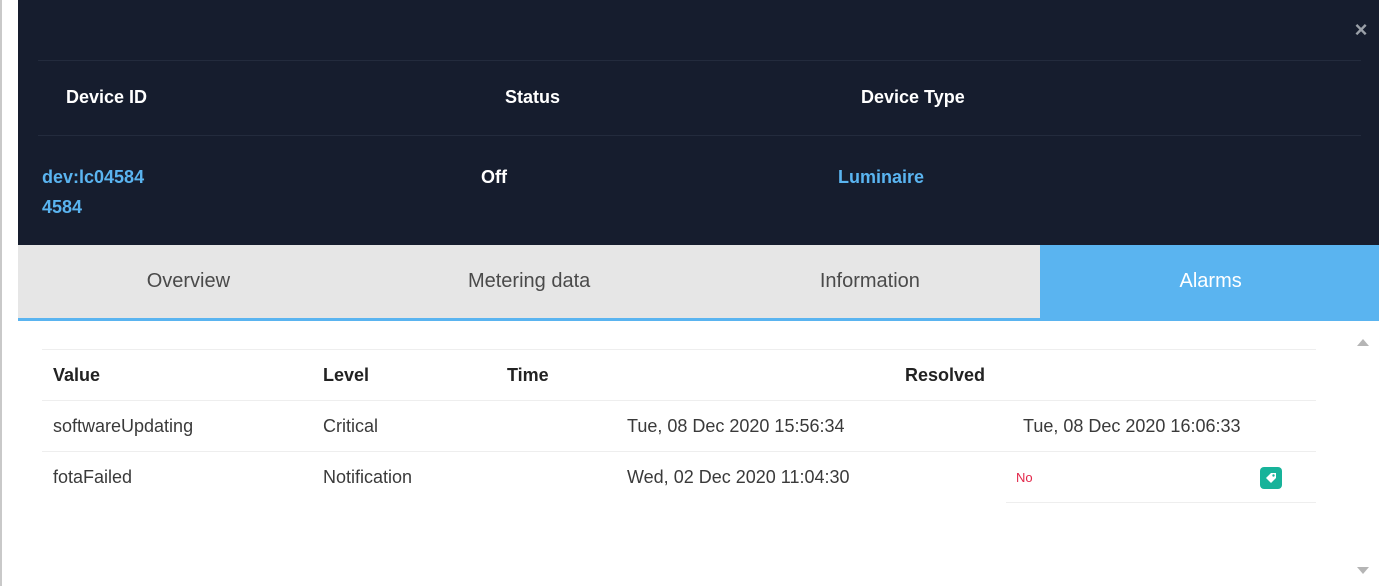  Describe the element at coordinates (93, 477) in the screenshot. I see `alarm-value: fotaFailed` at that location.